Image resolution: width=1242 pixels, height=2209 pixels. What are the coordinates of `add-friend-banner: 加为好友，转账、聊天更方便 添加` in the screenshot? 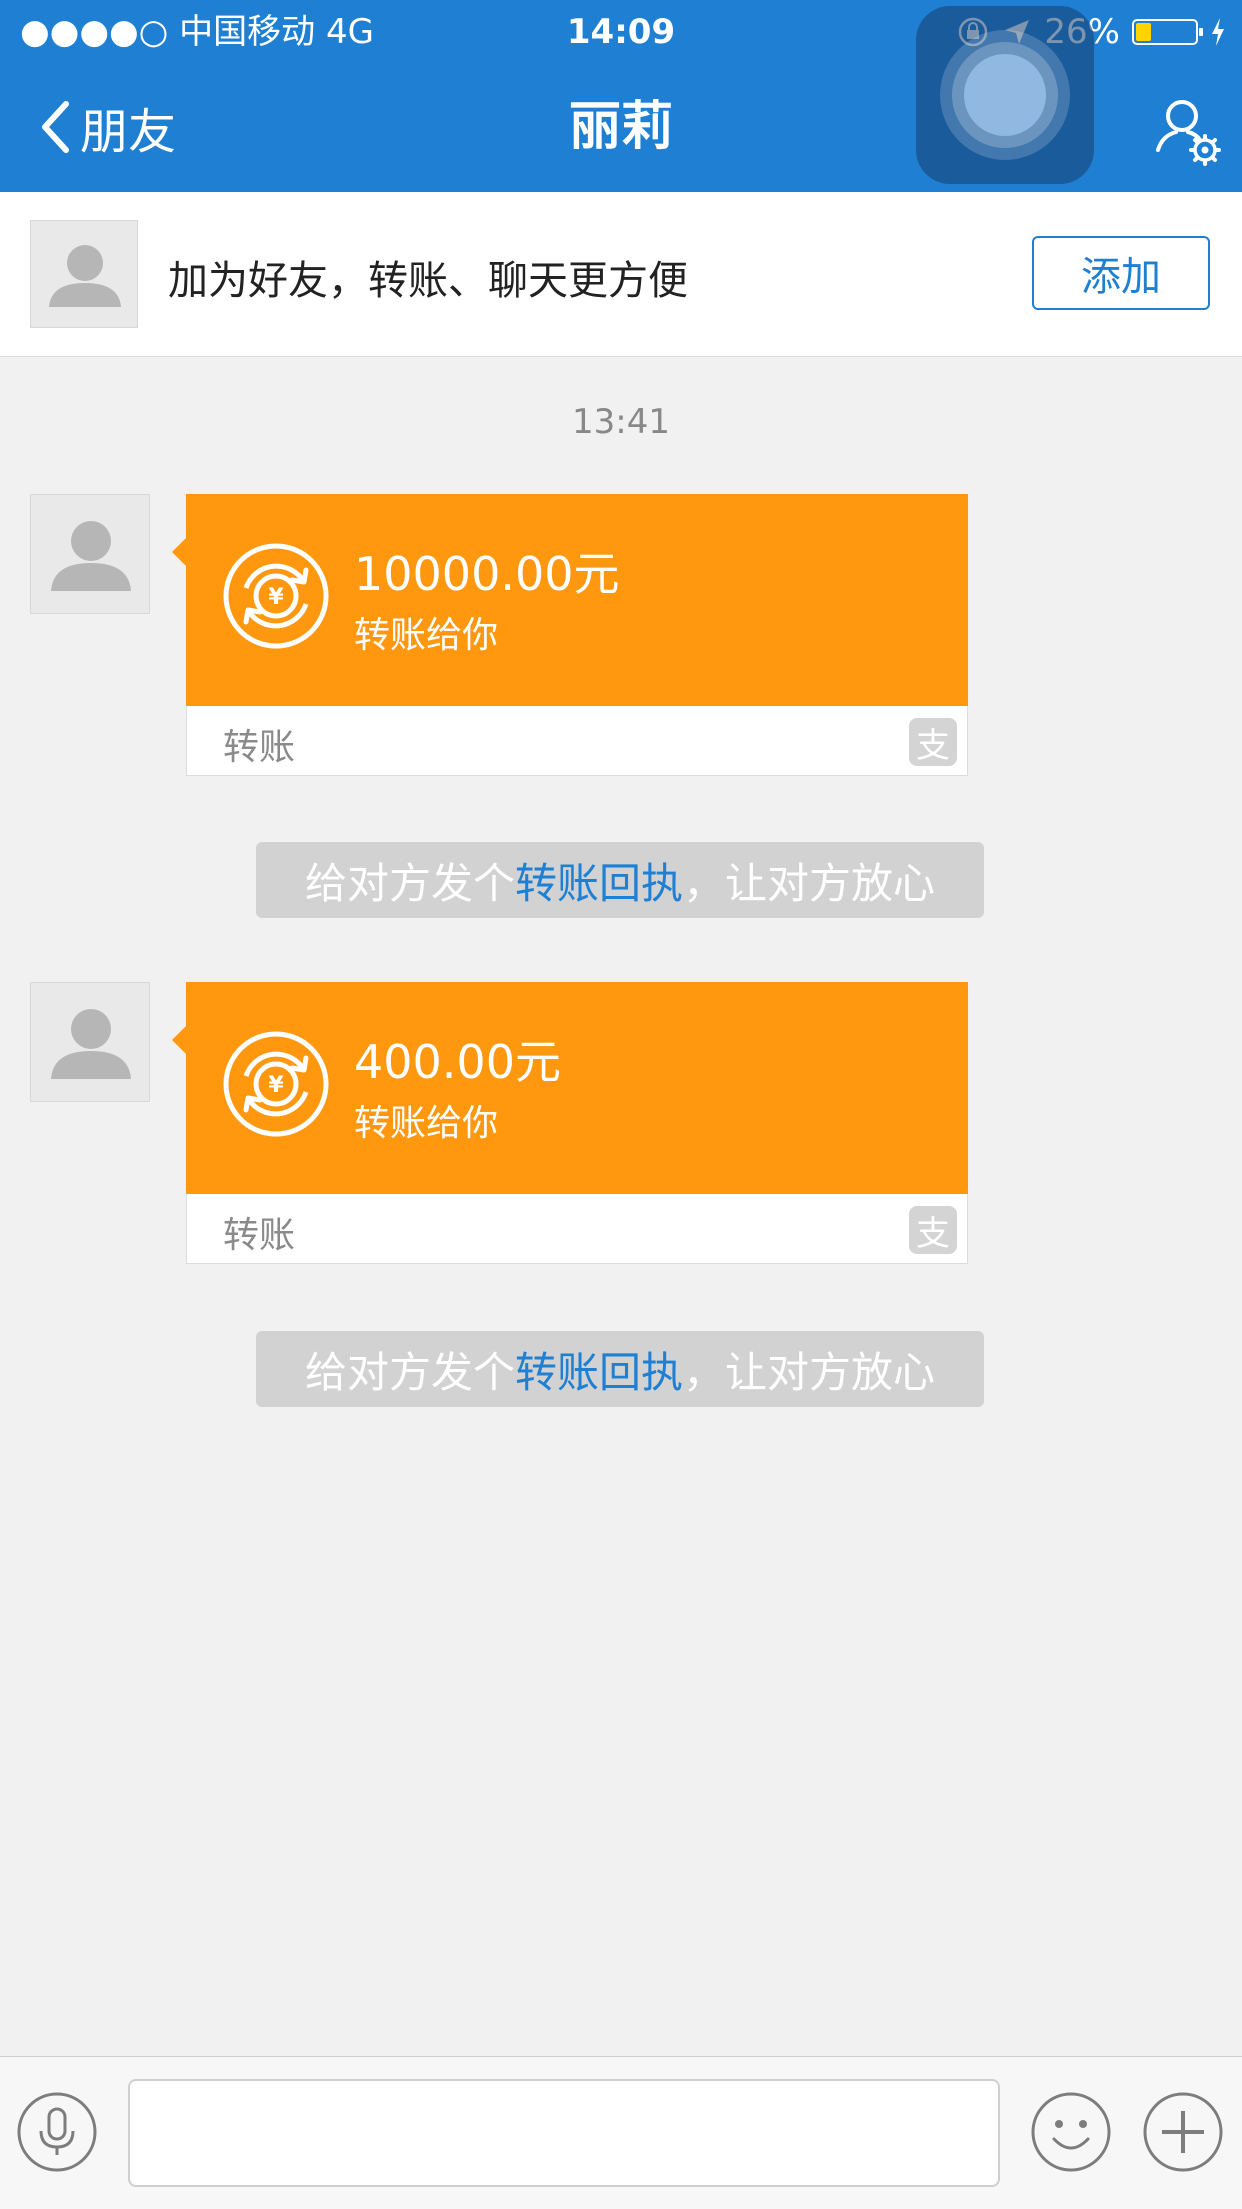 It's located at (621, 274).